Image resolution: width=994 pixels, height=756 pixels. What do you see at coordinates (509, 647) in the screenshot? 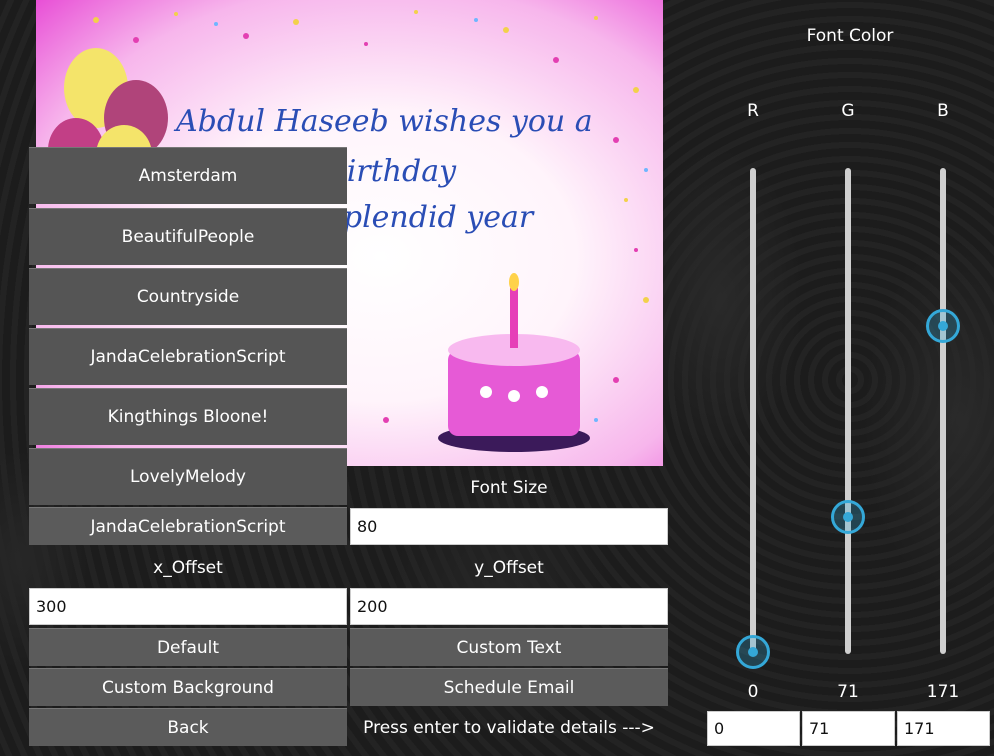
I see `custom-text-button: Custom Text` at bounding box center [509, 647].